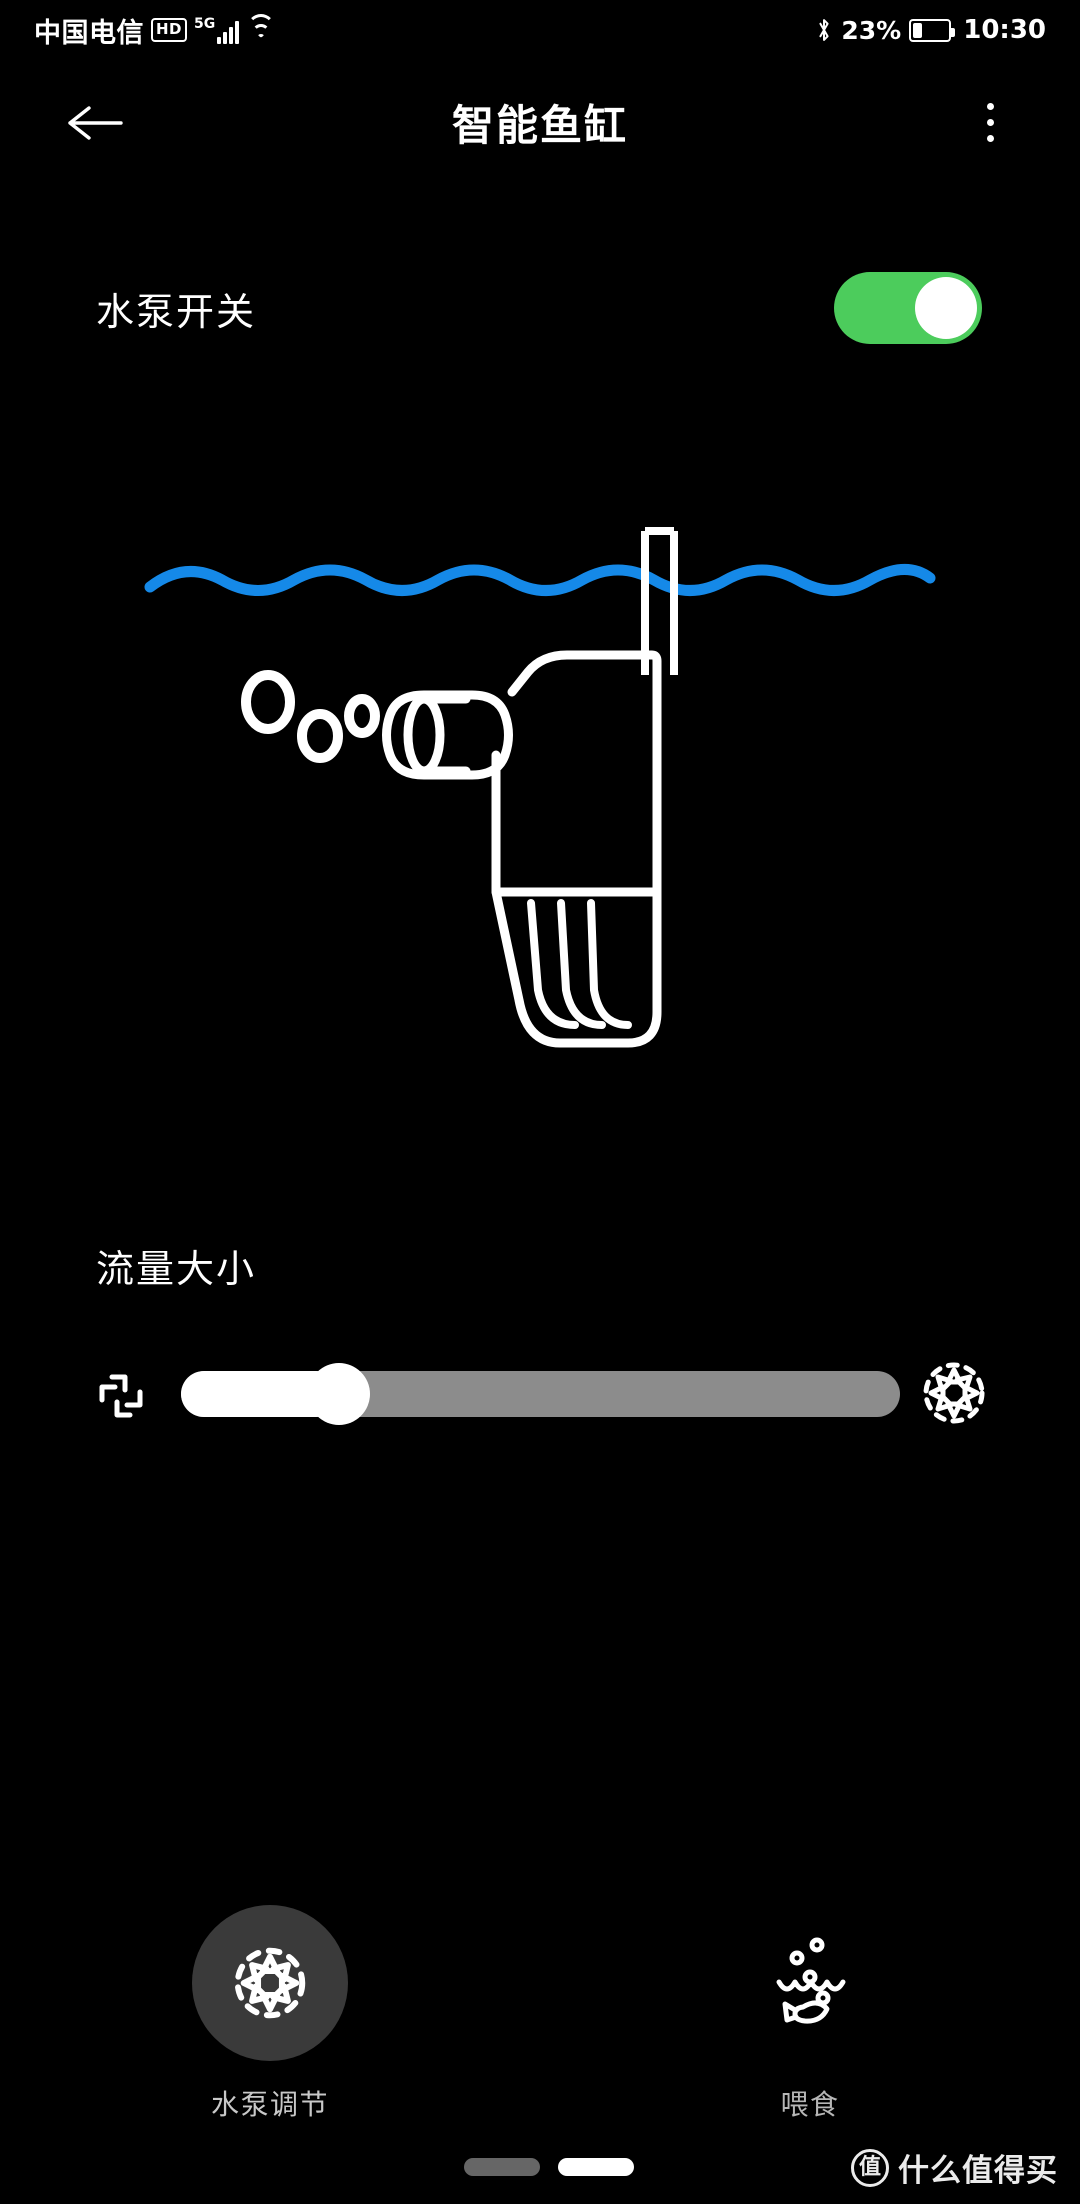  Describe the element at coordinates (424, 735) in the screenshot. I see `pump-outlet-mouth` at that location.